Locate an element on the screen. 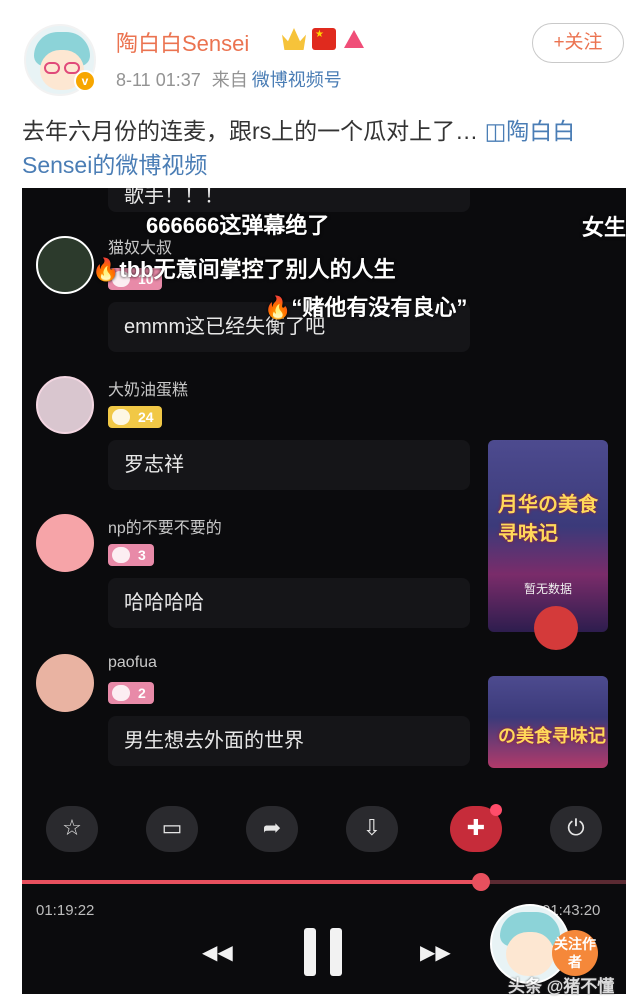 The height and width of the screenshot is (1004, 640). progress-knob is located at coordinates (481, 882).